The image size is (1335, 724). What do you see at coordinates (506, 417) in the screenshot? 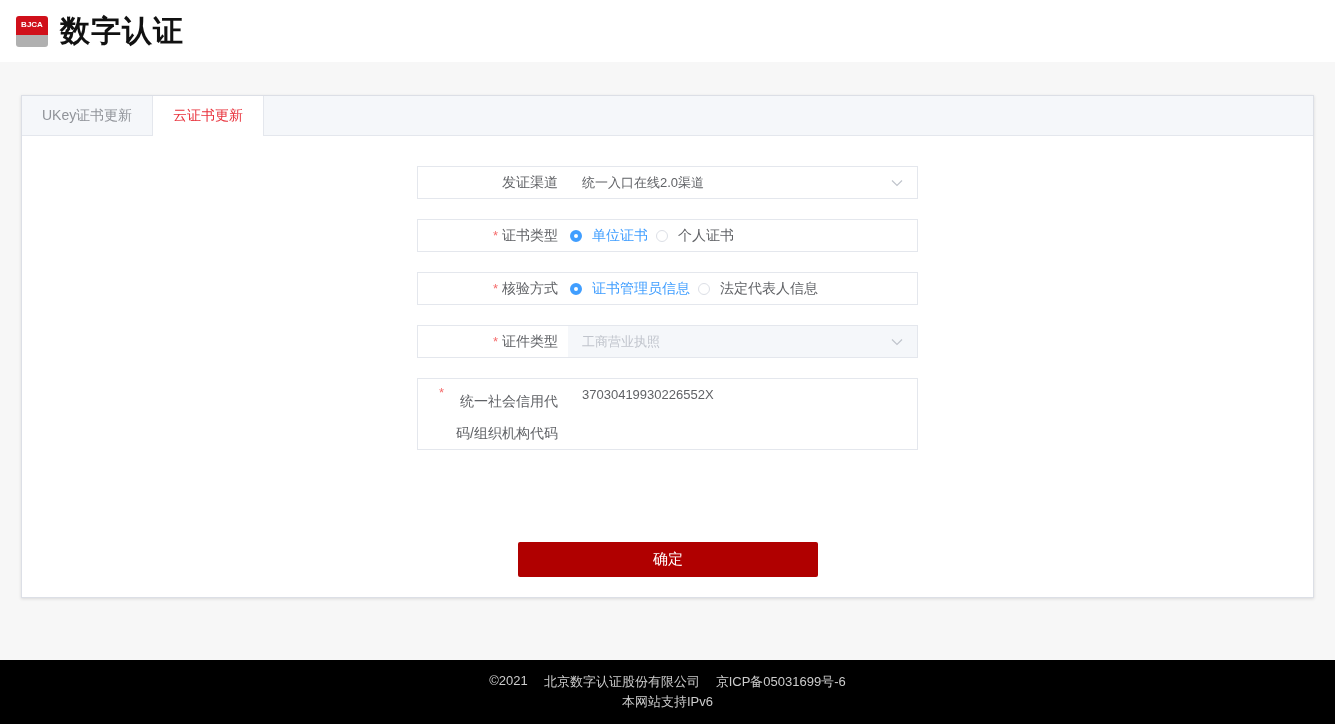
I see `field-label: 统一社会信用代码/组织机构代码` at bounding box center [506, 417].